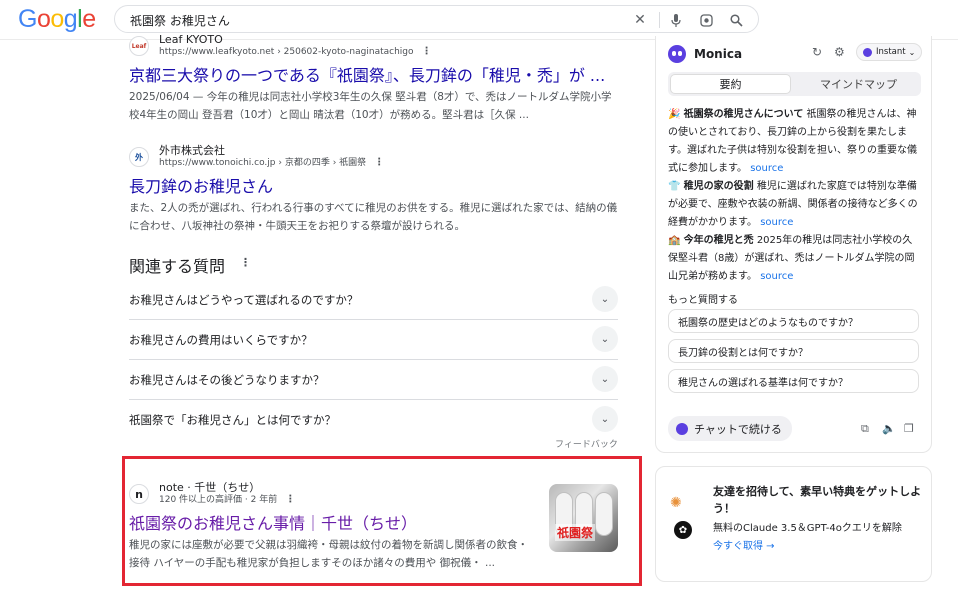 This screenshot has height=596, width=958. What do you see at coordinates (674, 114) in the screenshot?
I see `party-icon: 🎉` at bounding box center [674, 114].